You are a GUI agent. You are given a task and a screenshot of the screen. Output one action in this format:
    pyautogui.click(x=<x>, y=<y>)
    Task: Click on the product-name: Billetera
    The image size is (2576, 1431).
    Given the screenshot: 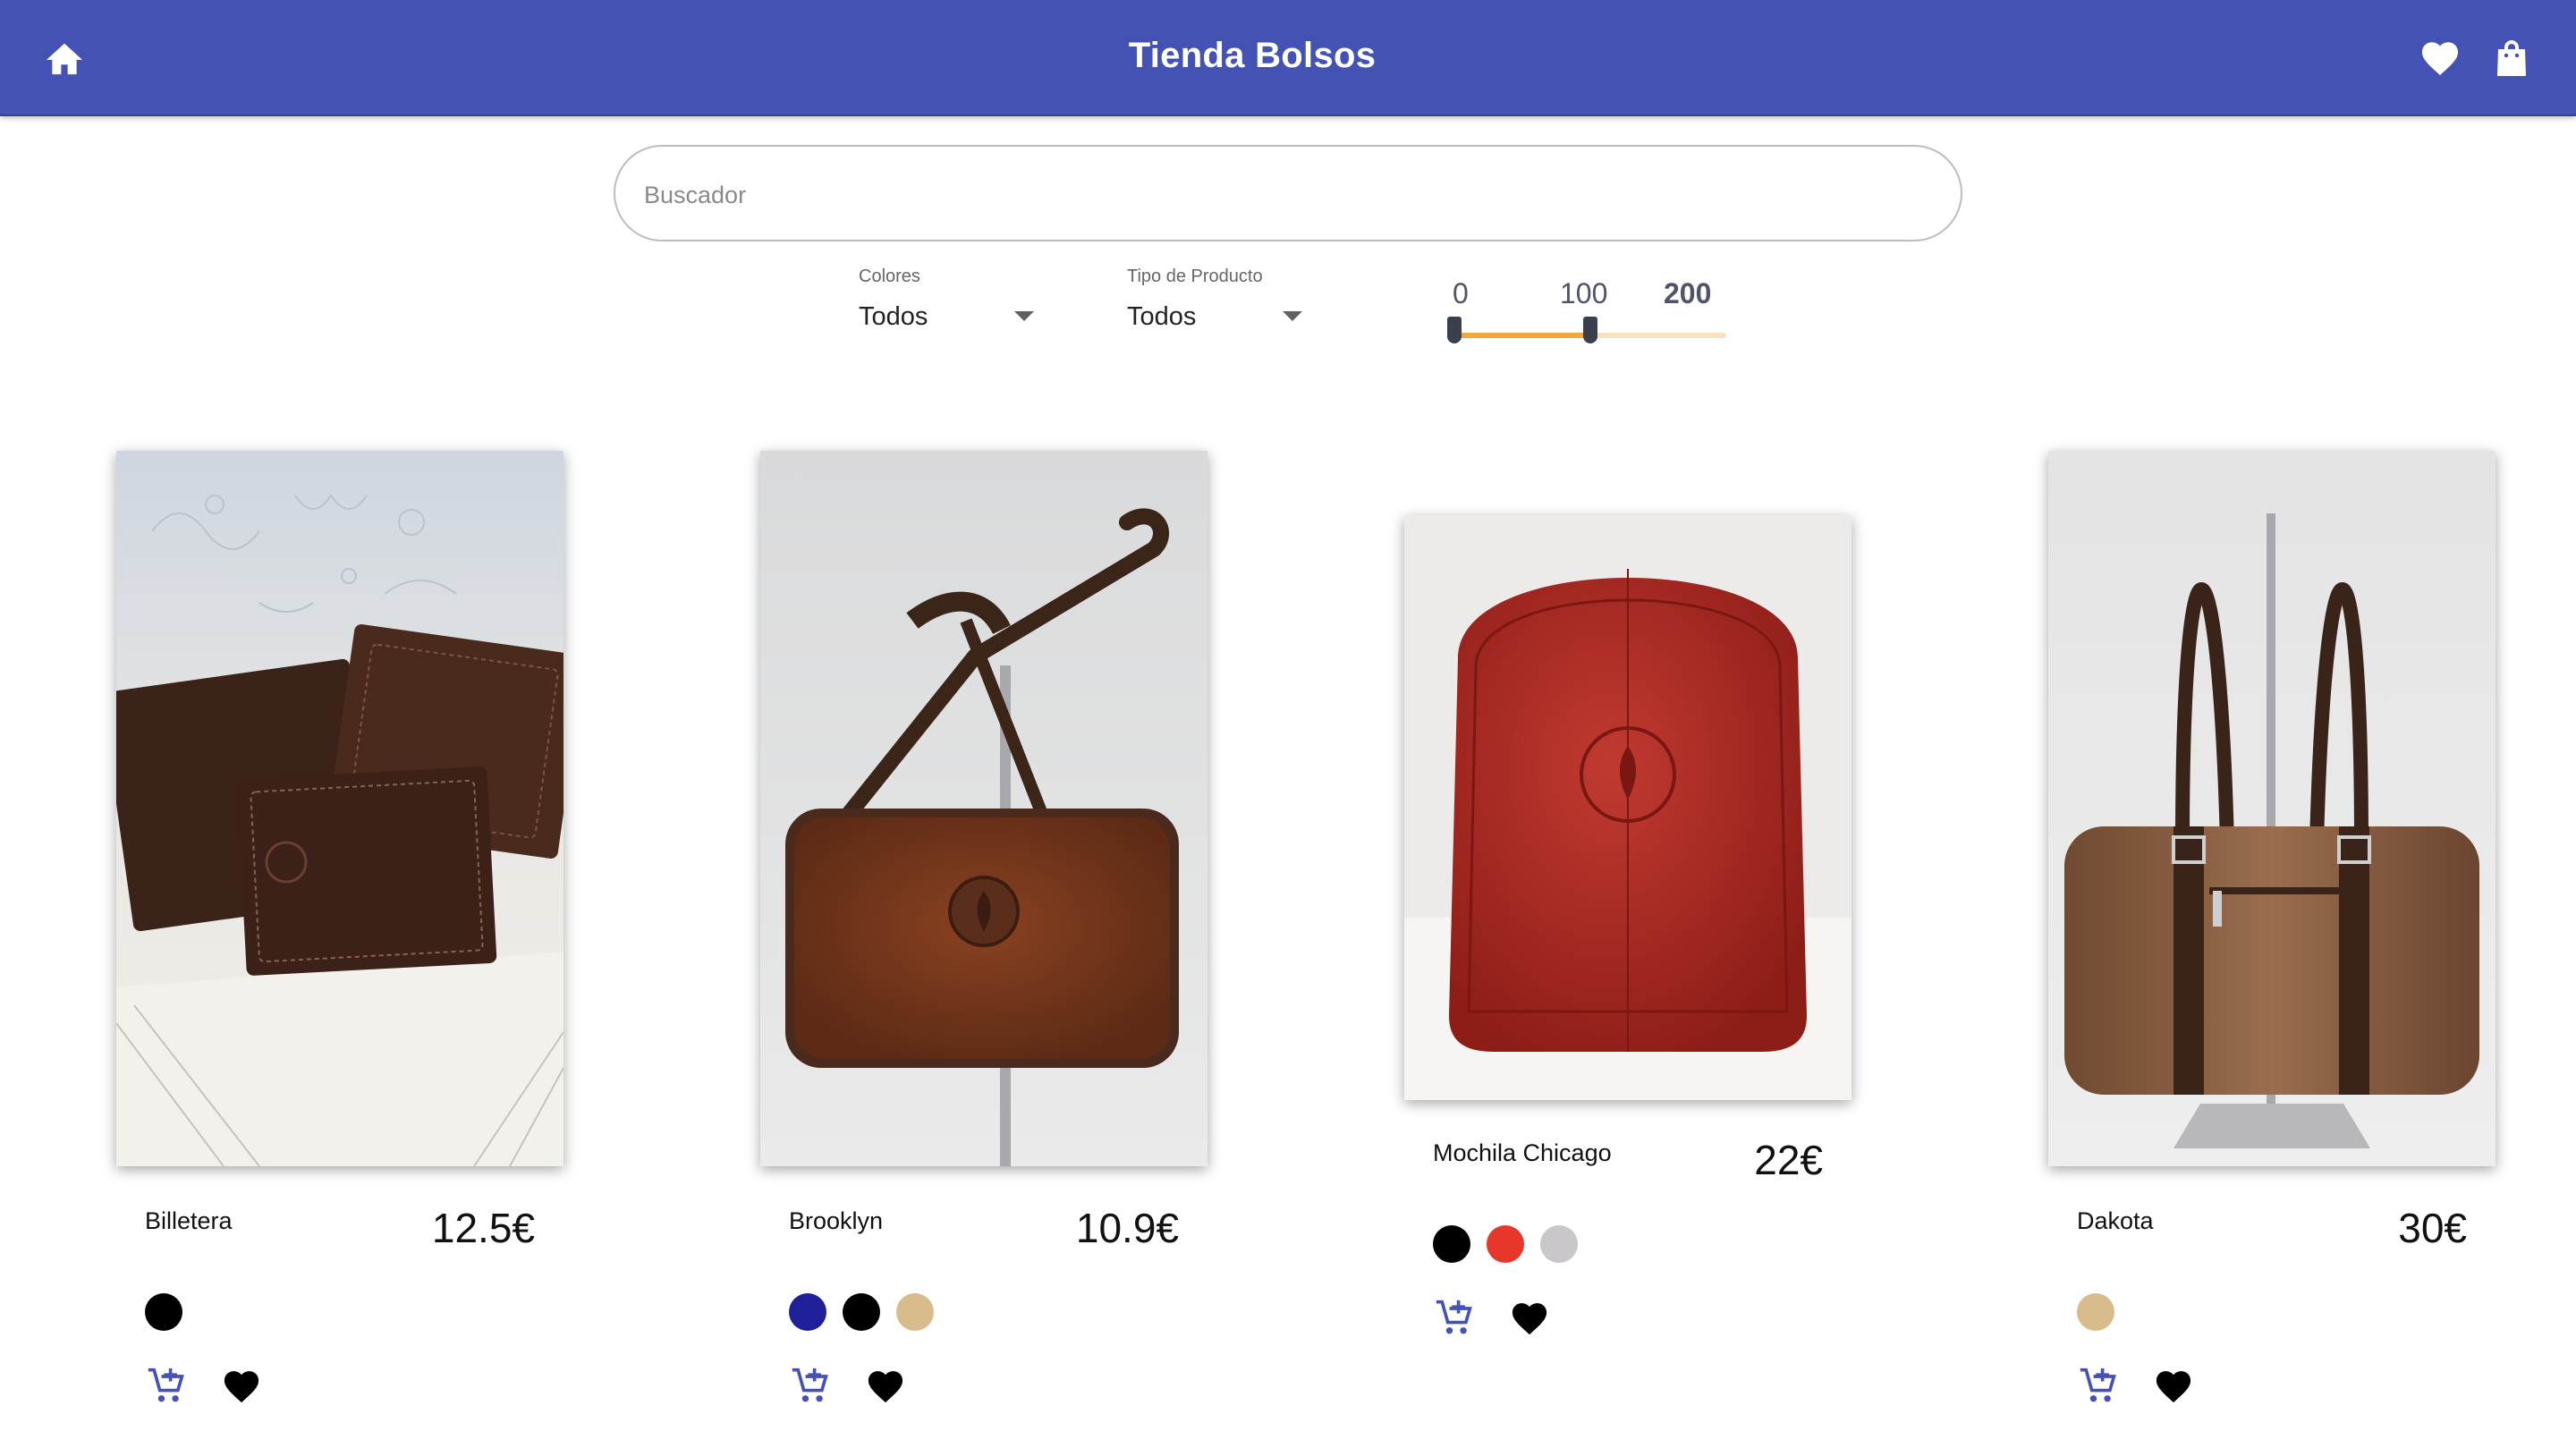 What is the action you would take?
    pyautogui.click(x=189, y=1220)
    